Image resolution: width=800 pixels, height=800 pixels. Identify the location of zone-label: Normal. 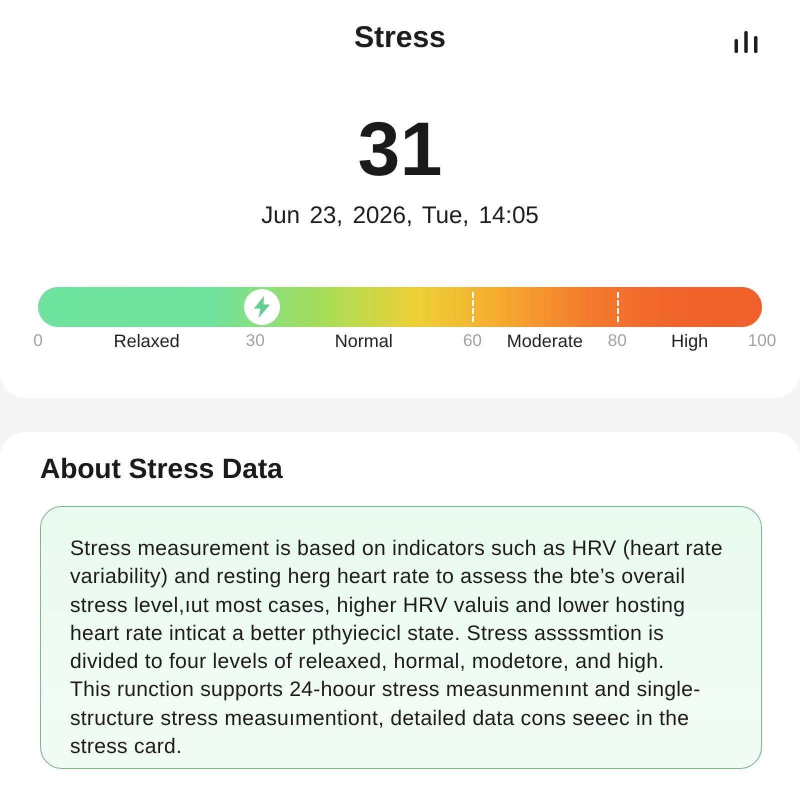
(363, 341).